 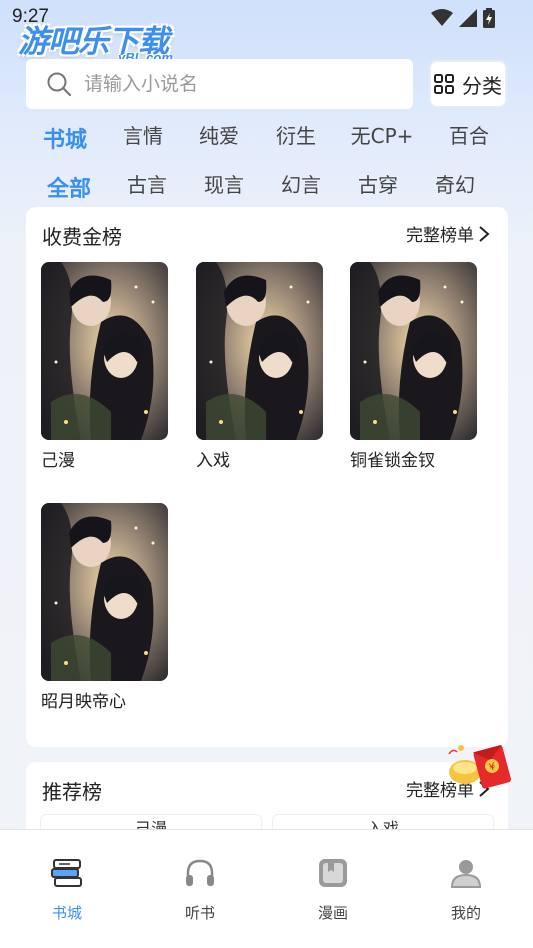 What do you see at coordinates (69, 187) in the screenshot?
I see `genre-tab-all: 全部` at bounding box center [69, 187].